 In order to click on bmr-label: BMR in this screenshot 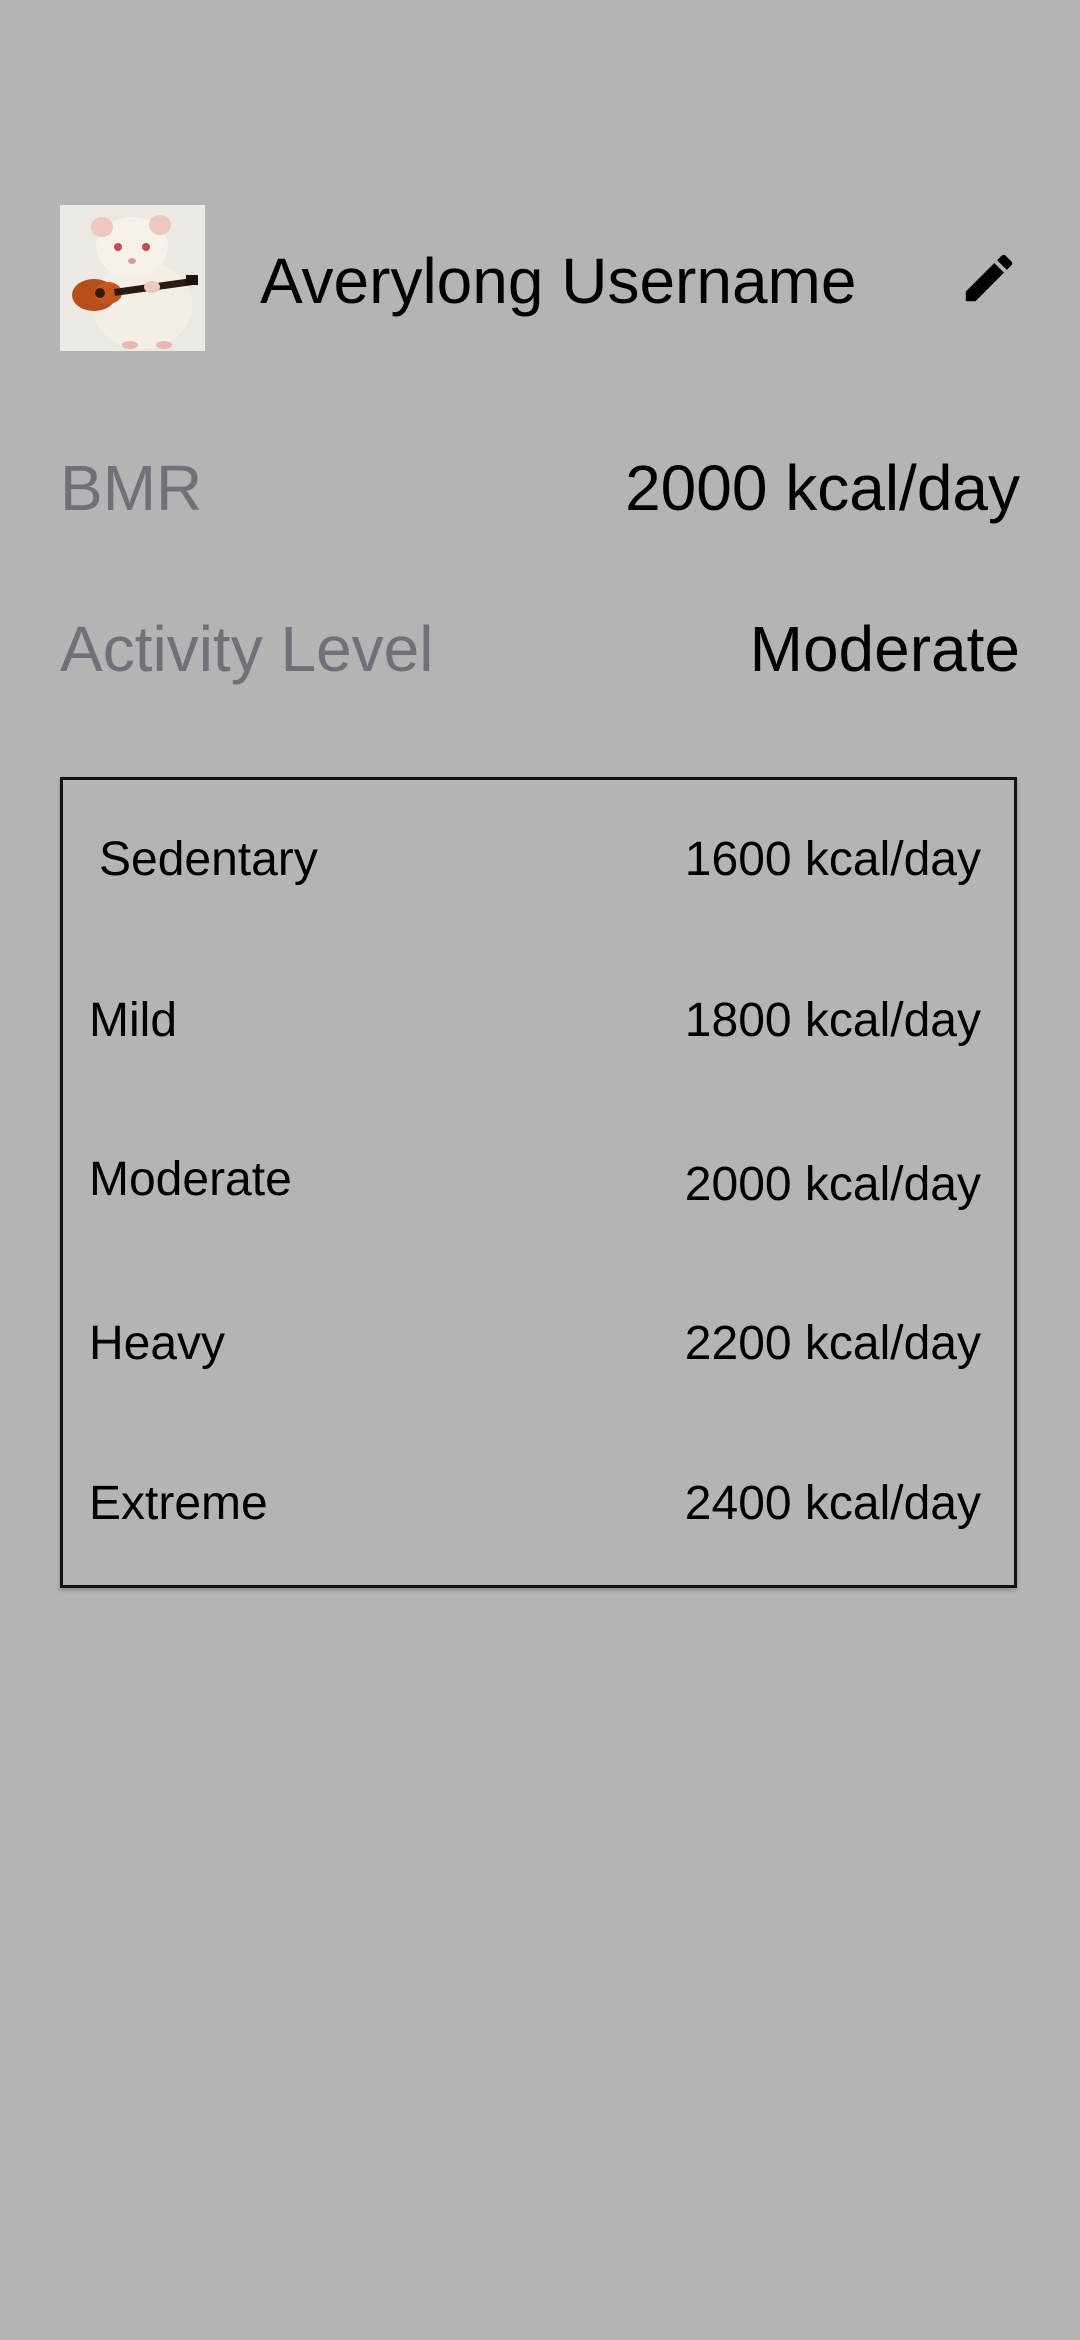, I will do `click(131, 488)`.